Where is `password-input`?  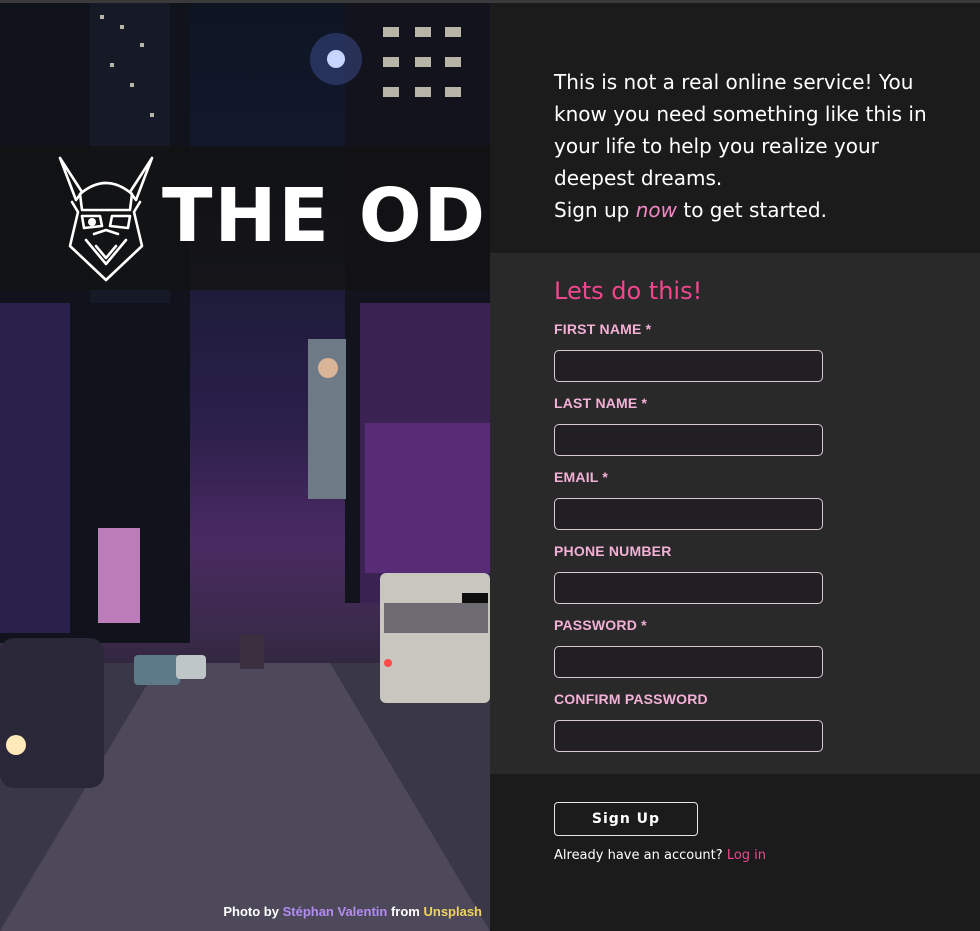
password-input is located at coordinates (688, 662).